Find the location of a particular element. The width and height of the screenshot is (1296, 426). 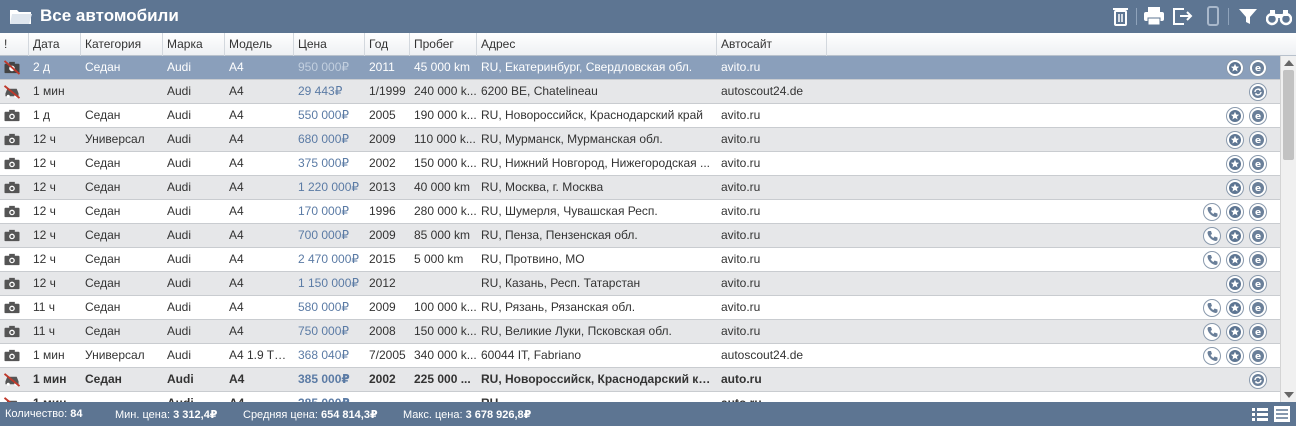

list-view-icon is located at coordinates (1260, 414).